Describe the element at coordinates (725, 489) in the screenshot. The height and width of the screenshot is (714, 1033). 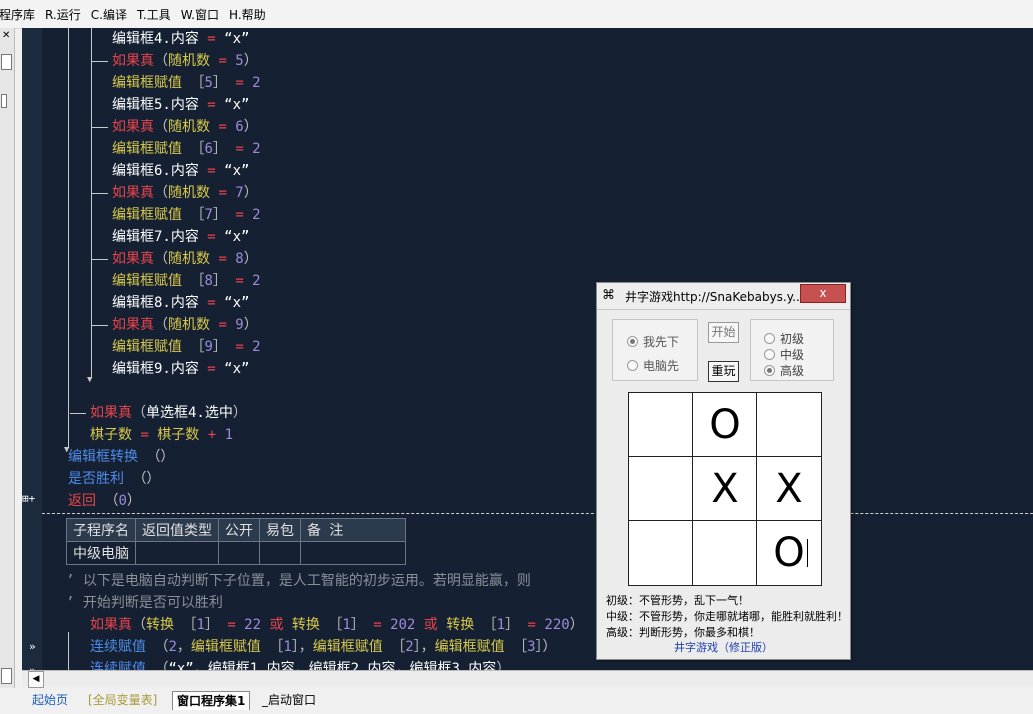
I see `board-cell-5: X` at that location.